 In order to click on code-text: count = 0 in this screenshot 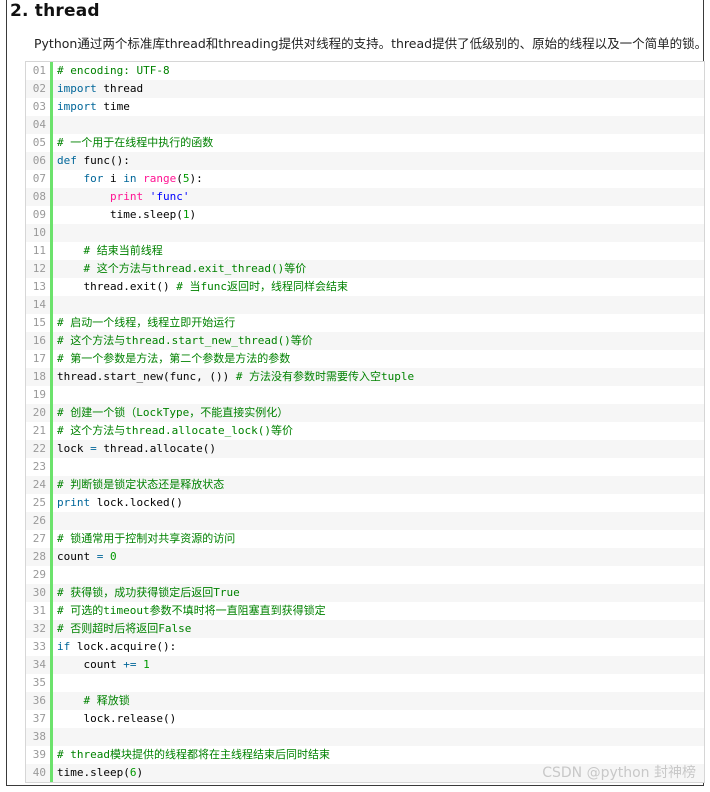, I will do `click(87, 557)`.